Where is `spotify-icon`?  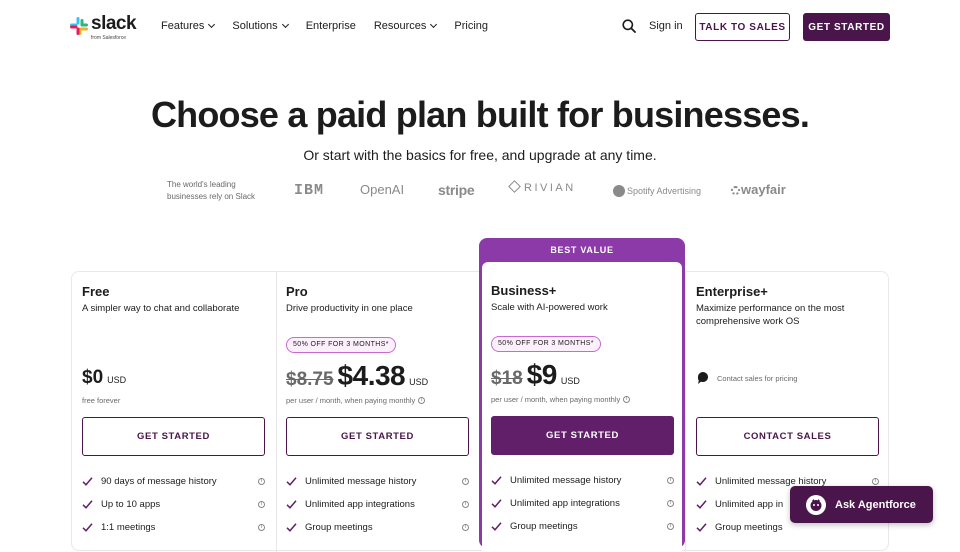 spotify-icon is located at coordinates (619, 191).